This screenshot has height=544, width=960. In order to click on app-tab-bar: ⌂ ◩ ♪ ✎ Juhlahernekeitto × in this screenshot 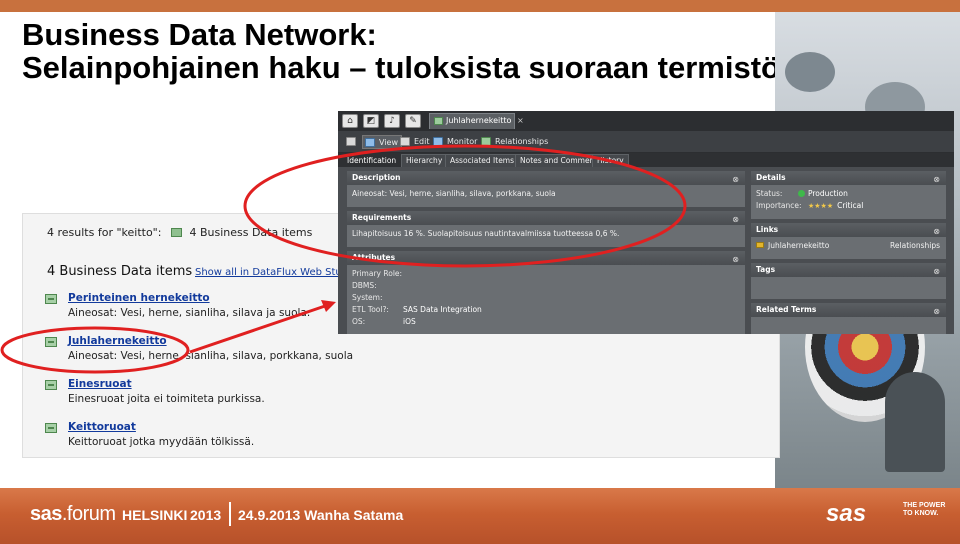, I will do `click(646, 121)`.